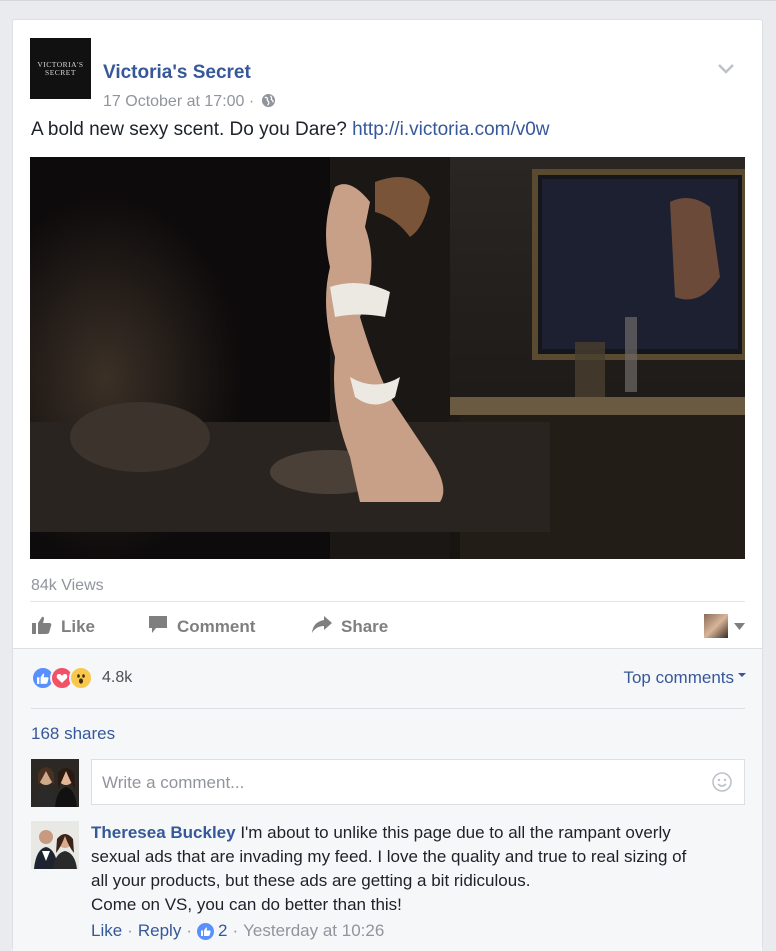 This screenshot has height=951, width=776. I want to click on share-button: Share, so click(350, 627).